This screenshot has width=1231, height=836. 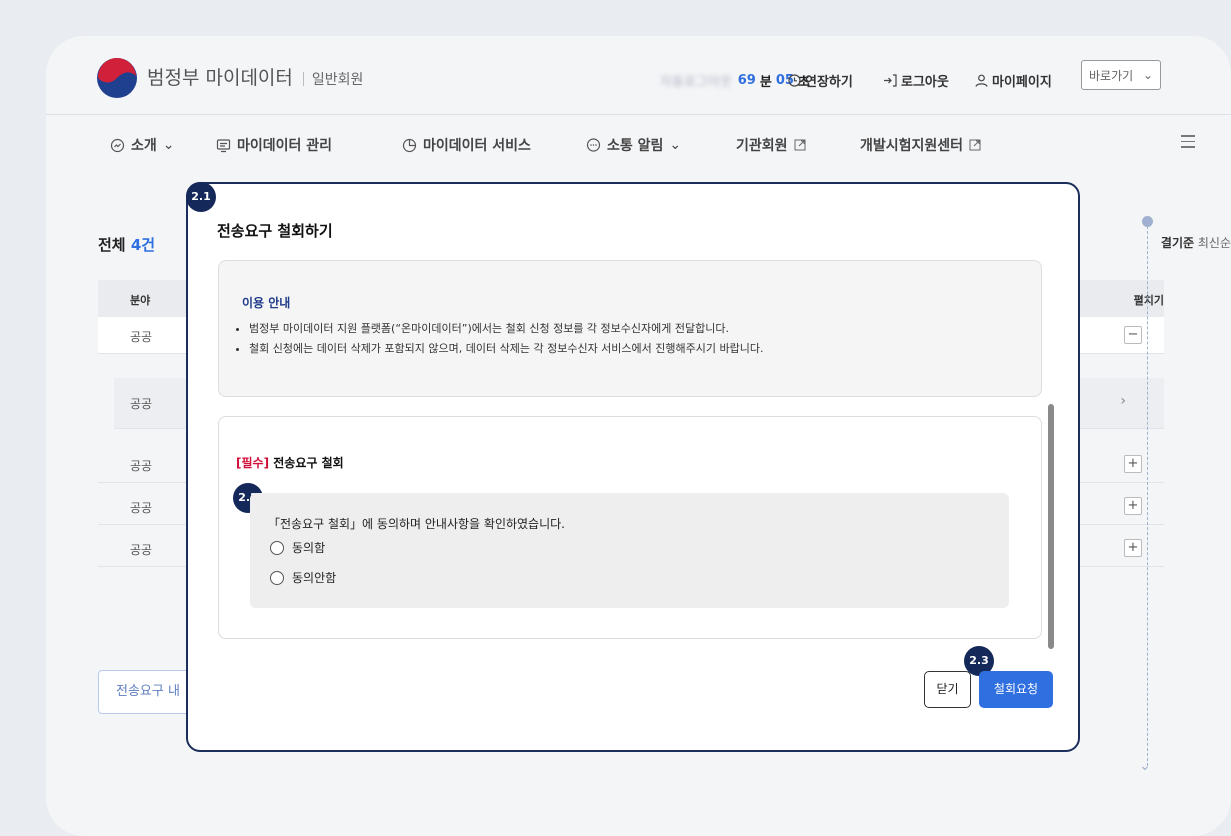 What do you see at coordinates (765, 82) in the screenshot?
I see `session-minutes-unit: 분` at bounding box center [765, 82].